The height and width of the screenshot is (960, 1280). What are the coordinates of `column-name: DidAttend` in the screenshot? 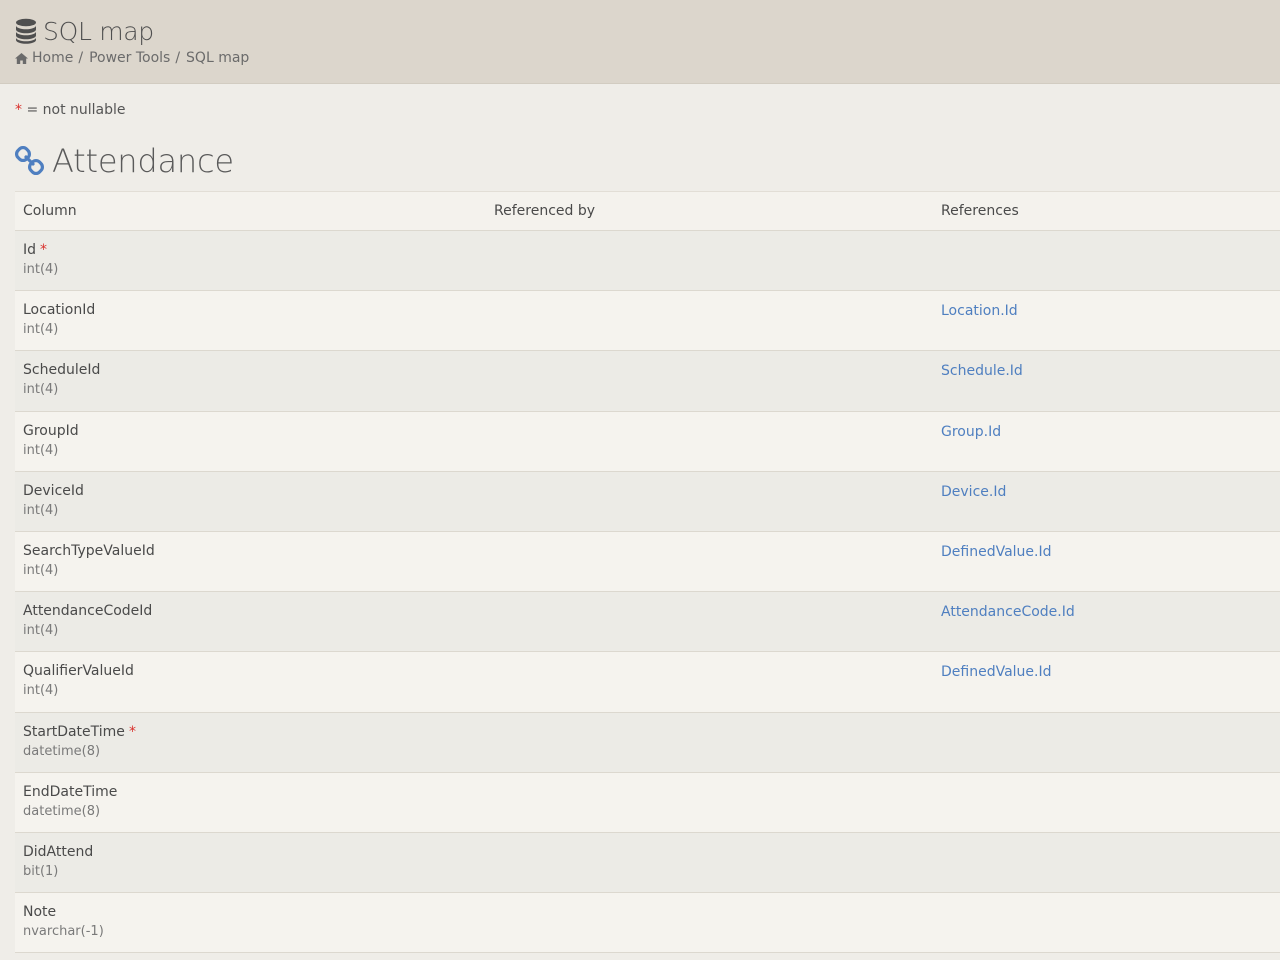 It's located at (58, 851).